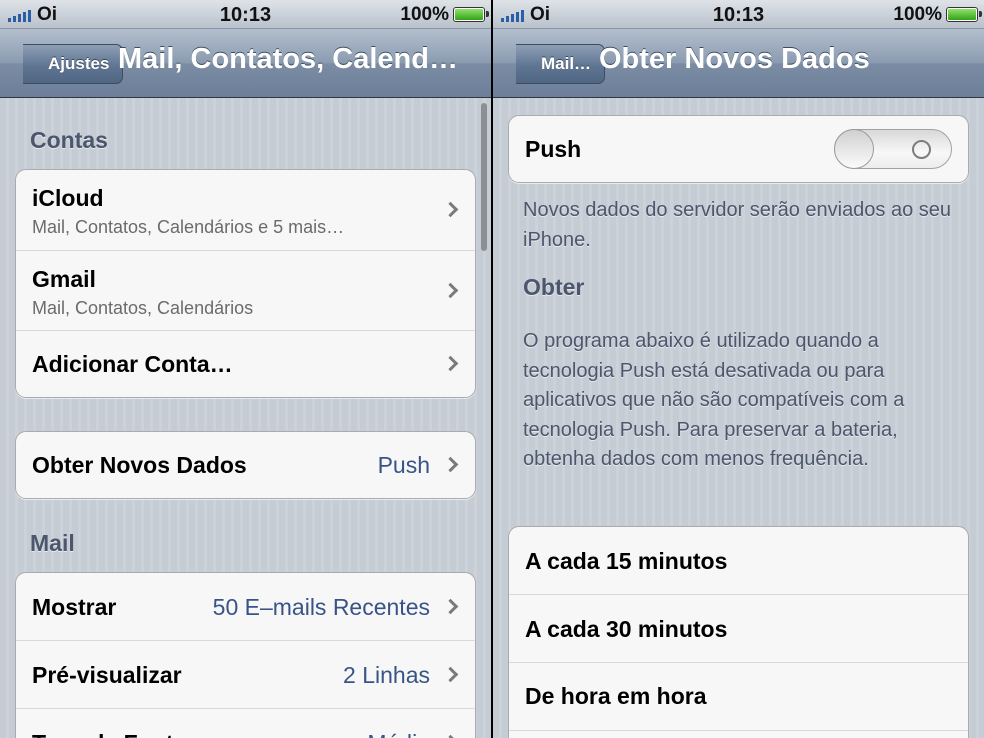  What do you see at coordinates (107, 675) in the screenshot?
I see `preview-label: Pré-visualizar` at bounding box center [107, 675].